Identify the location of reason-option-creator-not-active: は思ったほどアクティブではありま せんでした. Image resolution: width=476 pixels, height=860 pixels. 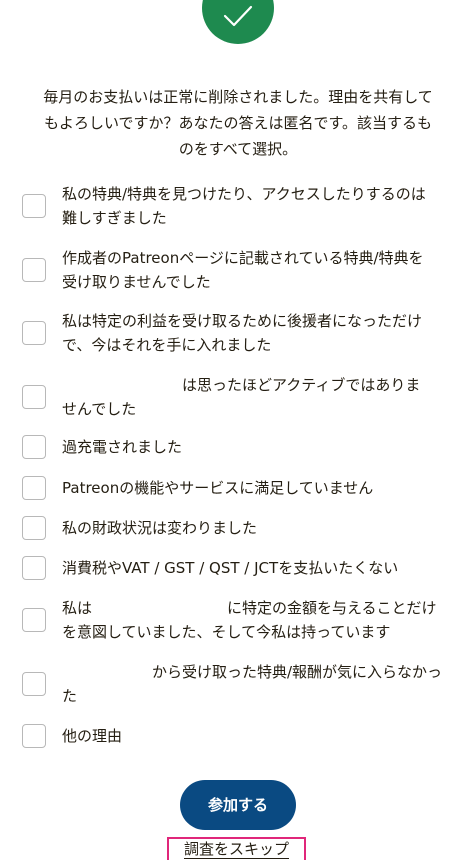
(239, 397).